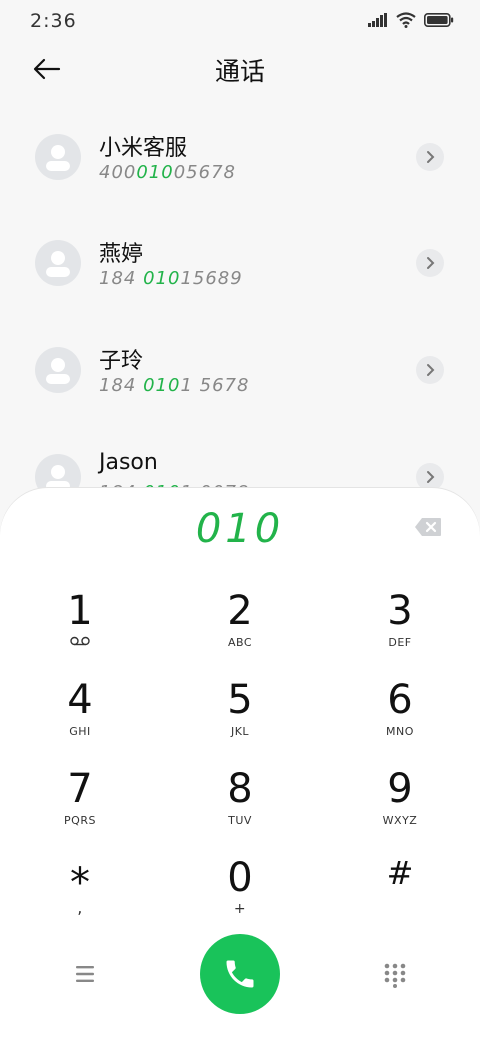  I want to click on key-hash: #, so click(400, 889).